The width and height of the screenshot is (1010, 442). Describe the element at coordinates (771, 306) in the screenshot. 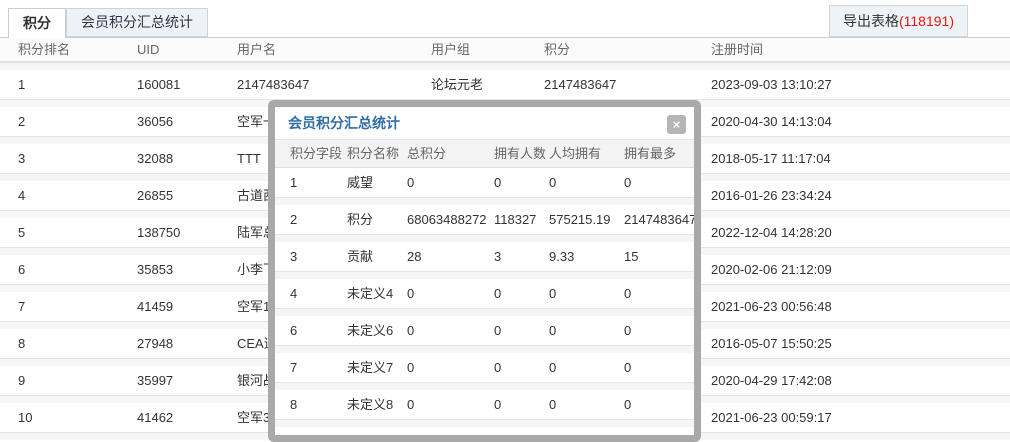

I see `cell-regtime: 2021-06-23 00:56:48` at that location.